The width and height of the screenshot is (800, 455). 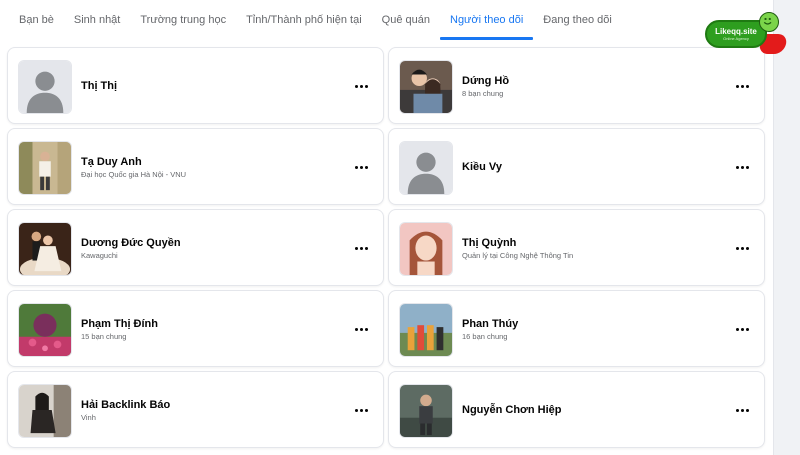 What do you see at coordinates (490, 324) in the screenshot?
I see `follower-name: Phan Thúy` at bounding box center [490, 324].